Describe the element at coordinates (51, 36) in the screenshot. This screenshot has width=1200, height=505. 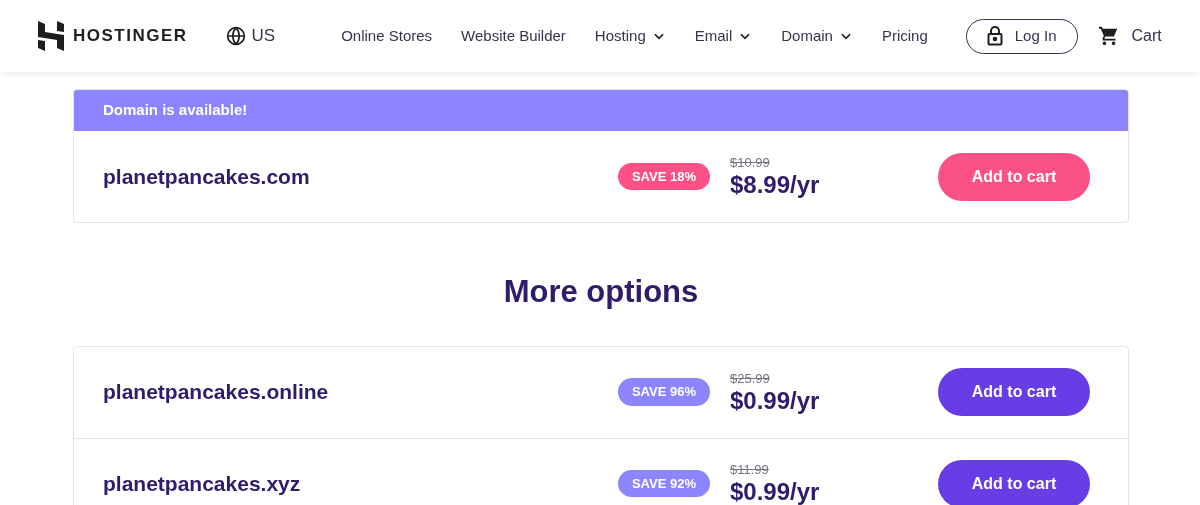
I see `logo-icon` at that location.